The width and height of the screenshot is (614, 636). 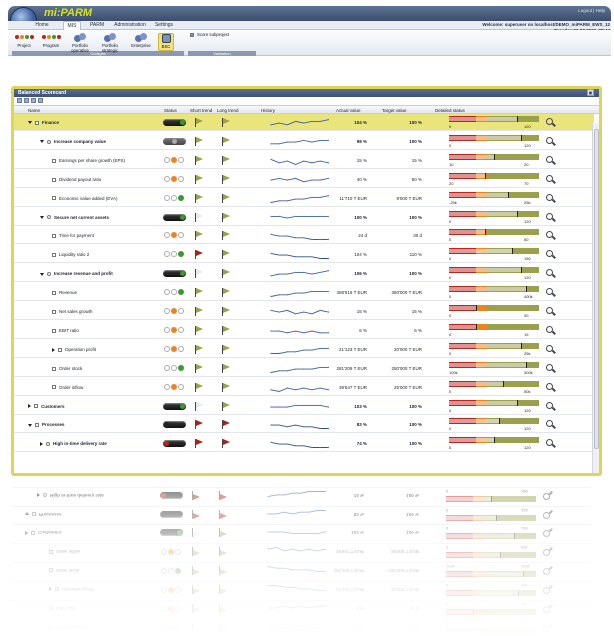 What do you see at coordinates (353, 349) in the screenshot?
I see `actual-value: 21'123 T EUR` at bounding box center [353, 349].